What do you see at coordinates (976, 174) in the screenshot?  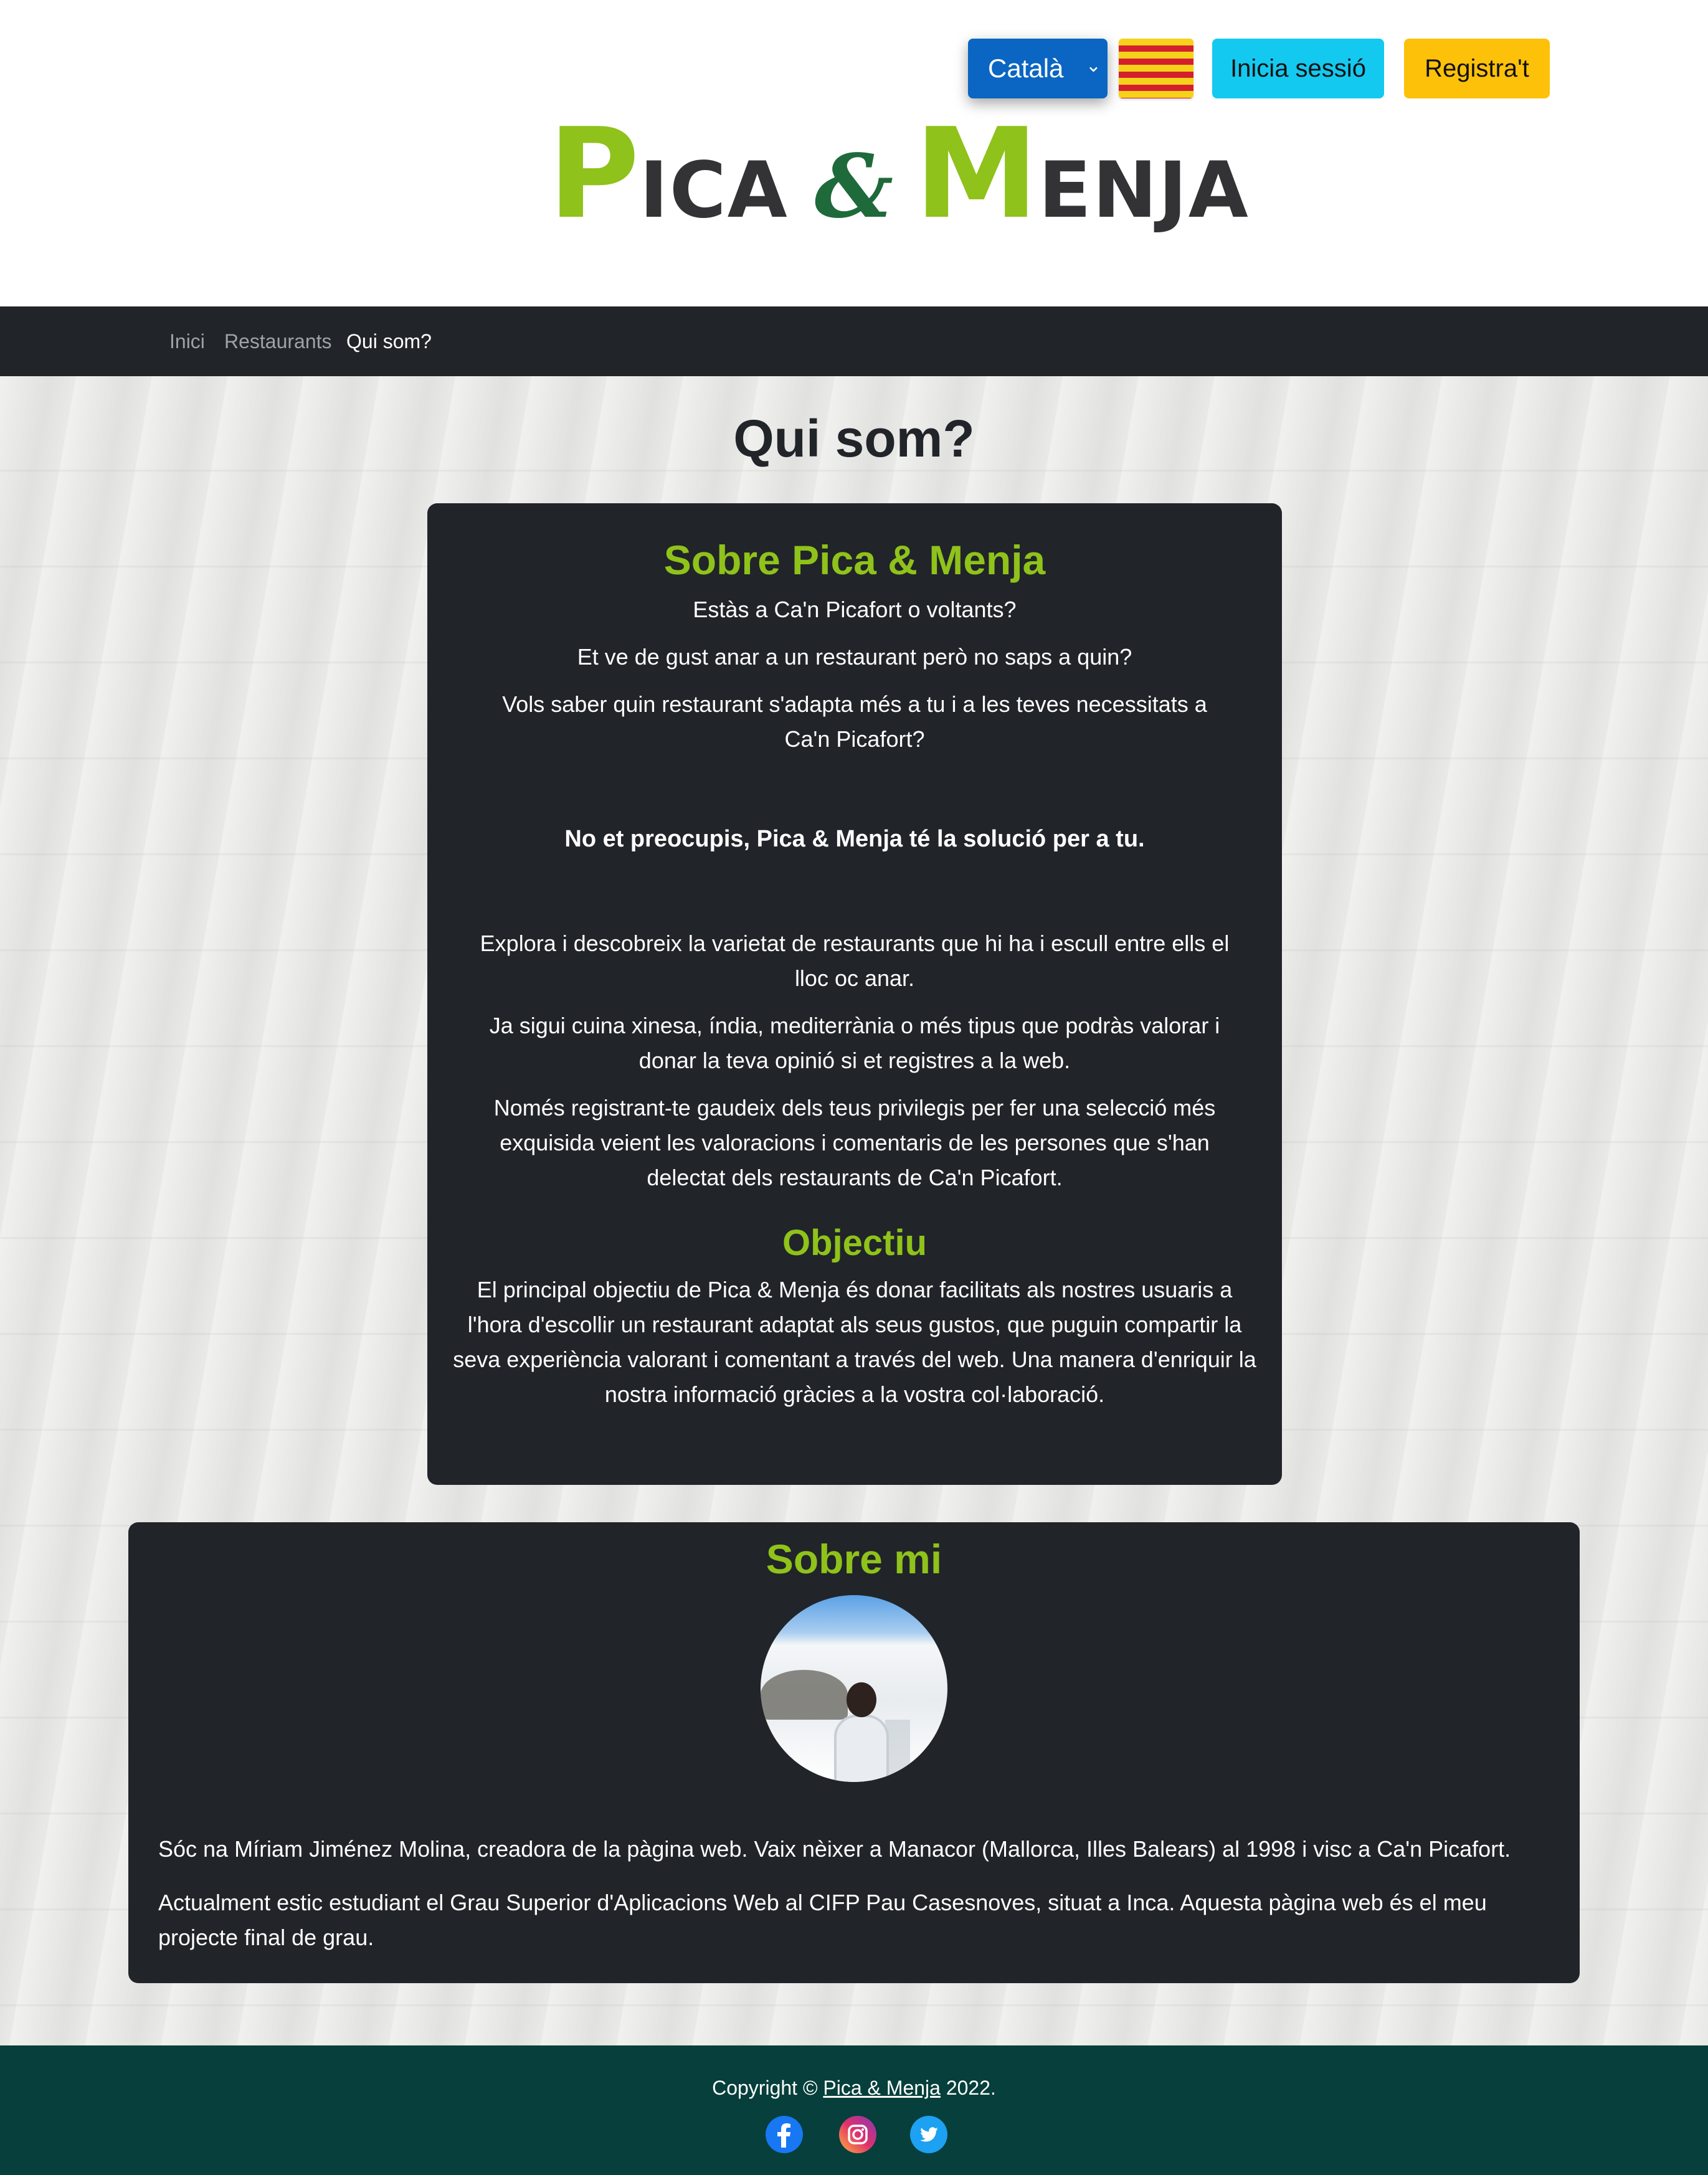 I see `logo-letter-m: M` at bounding box center [976, 174].